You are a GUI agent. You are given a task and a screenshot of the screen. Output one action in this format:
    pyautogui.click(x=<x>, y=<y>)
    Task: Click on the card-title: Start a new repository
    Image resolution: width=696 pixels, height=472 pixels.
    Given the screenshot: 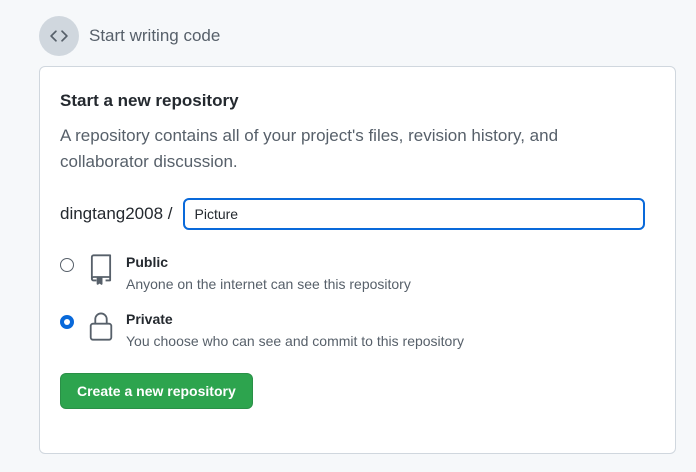 What is the action you would take?
    pyautogui.click(x=149, y=100)
    